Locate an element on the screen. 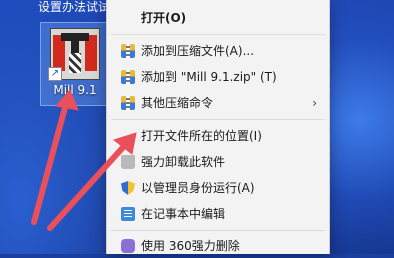 This screenshot has width=394, height=258. trash-icon is located at coordinates (128, 162).